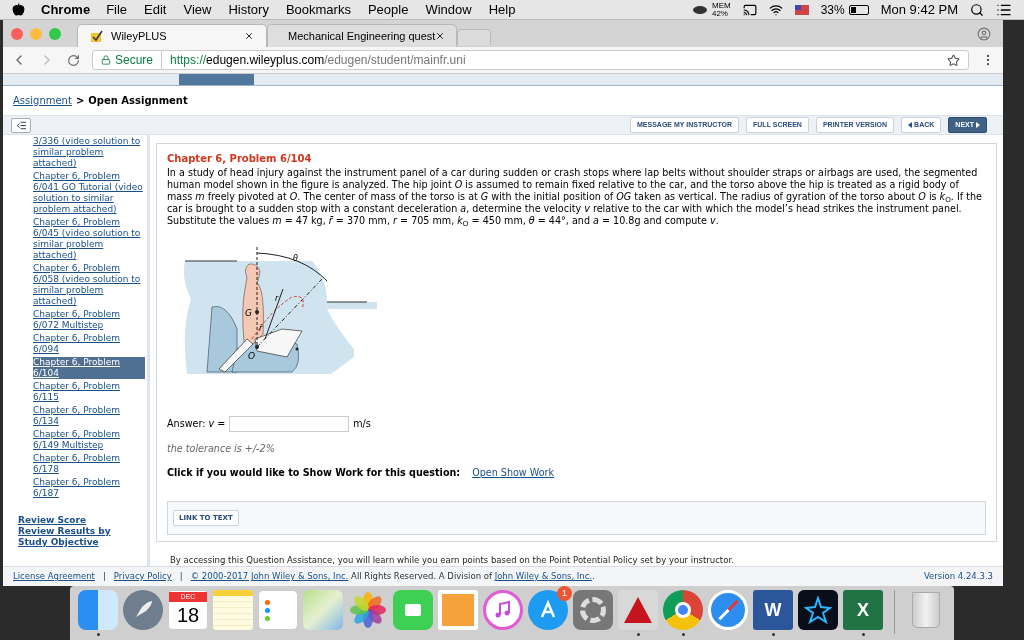  Describe the element at coordinates (89, 392) in the screenshot. I see `problem-link: Chapter 6, Problem 6/115` at that location.